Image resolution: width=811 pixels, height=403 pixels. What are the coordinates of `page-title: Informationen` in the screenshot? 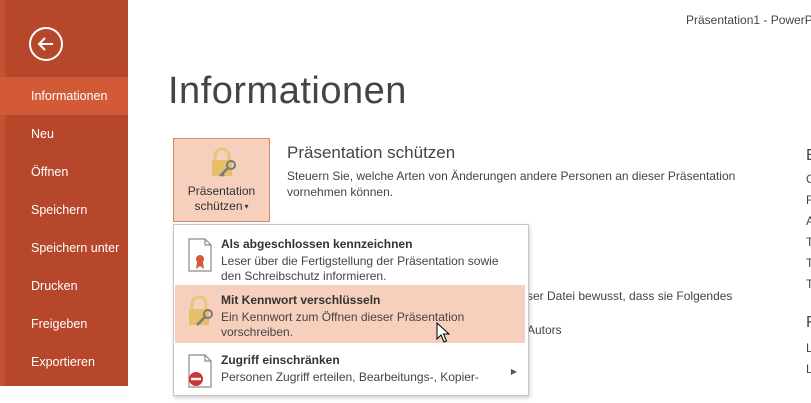 It's located at (287, 91).